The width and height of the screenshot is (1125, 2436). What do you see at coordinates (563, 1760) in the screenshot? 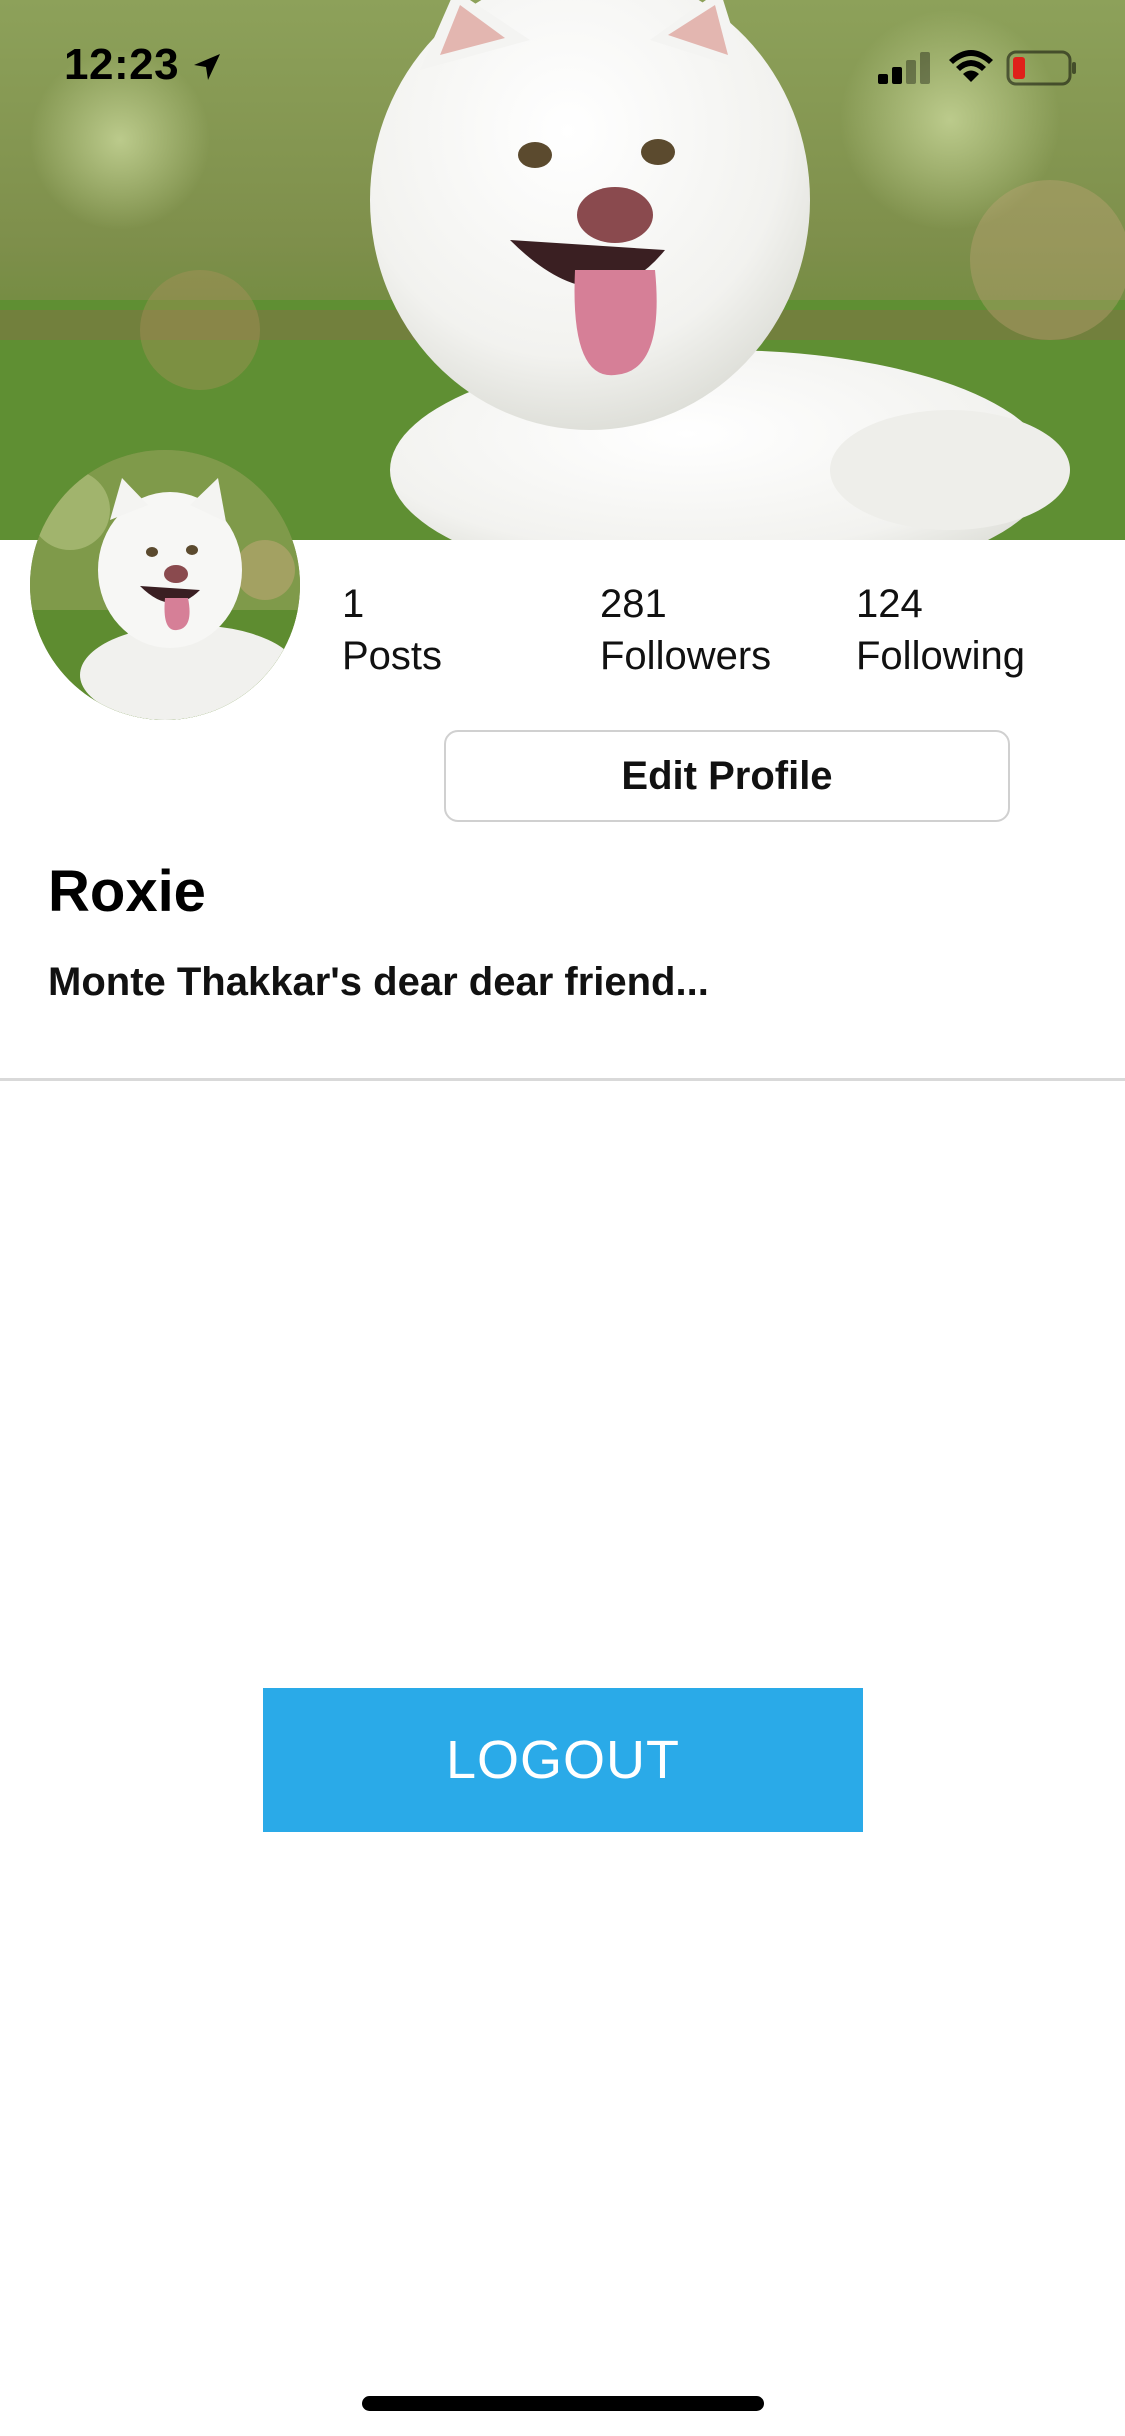
I see `logout-button: LOGOUT` at bounding box center [563, 1760].